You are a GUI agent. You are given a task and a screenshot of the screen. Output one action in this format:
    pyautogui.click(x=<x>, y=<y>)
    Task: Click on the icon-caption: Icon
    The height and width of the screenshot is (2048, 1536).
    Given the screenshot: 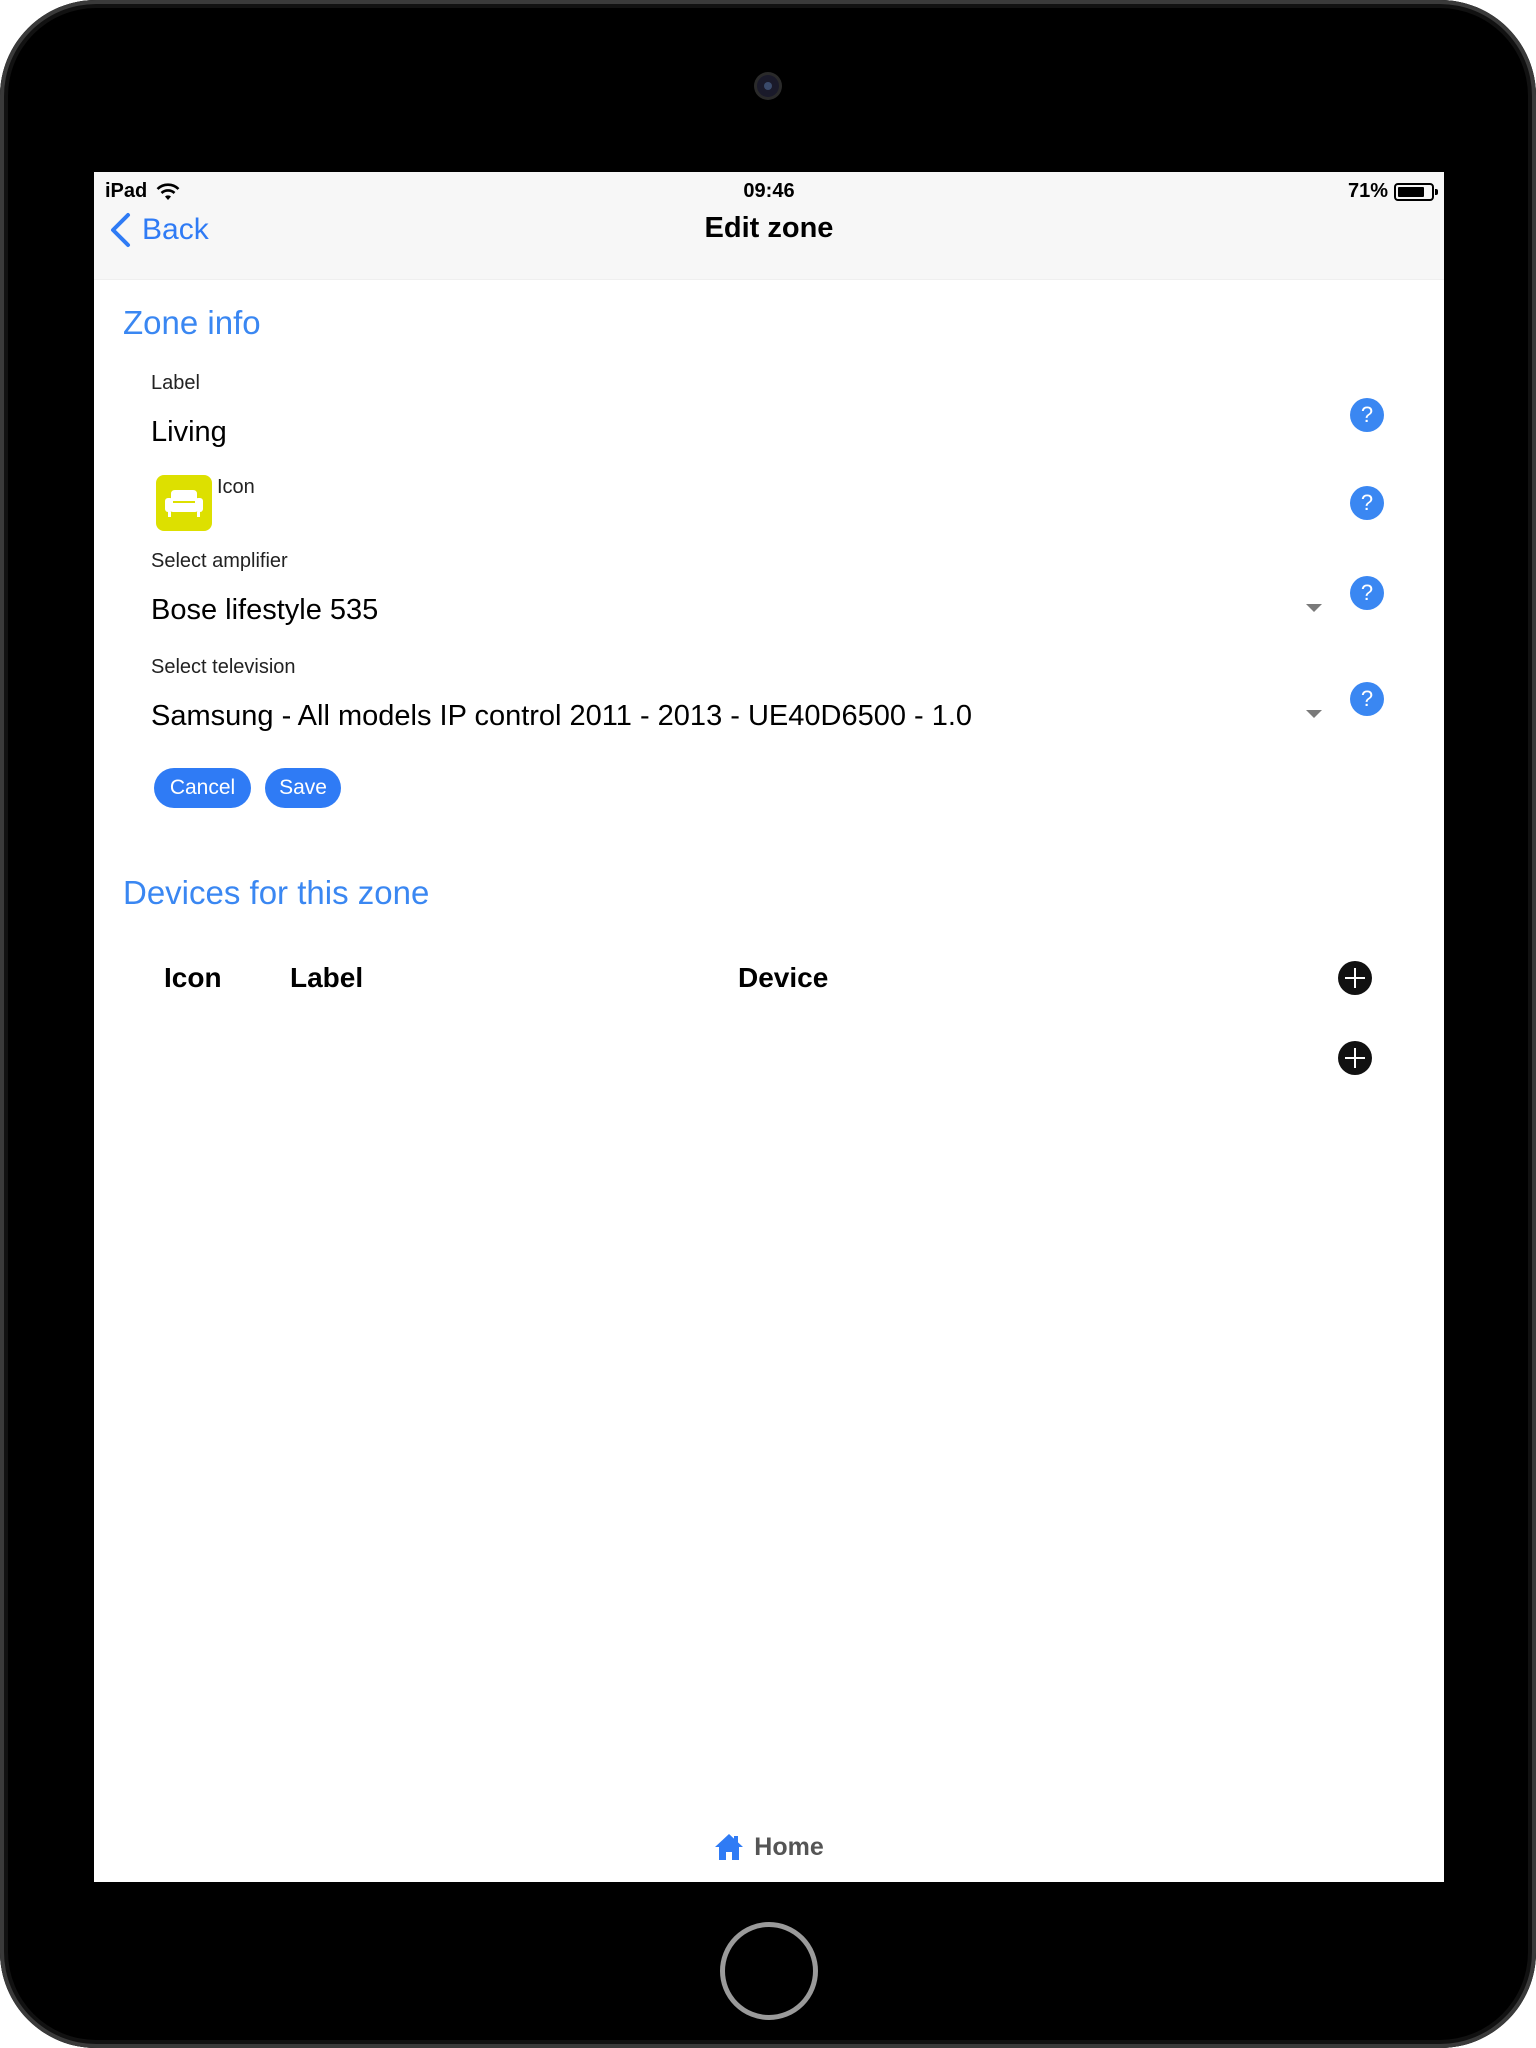 What is the action you would take?
    pyautogui.click(x=236, y=487)
    